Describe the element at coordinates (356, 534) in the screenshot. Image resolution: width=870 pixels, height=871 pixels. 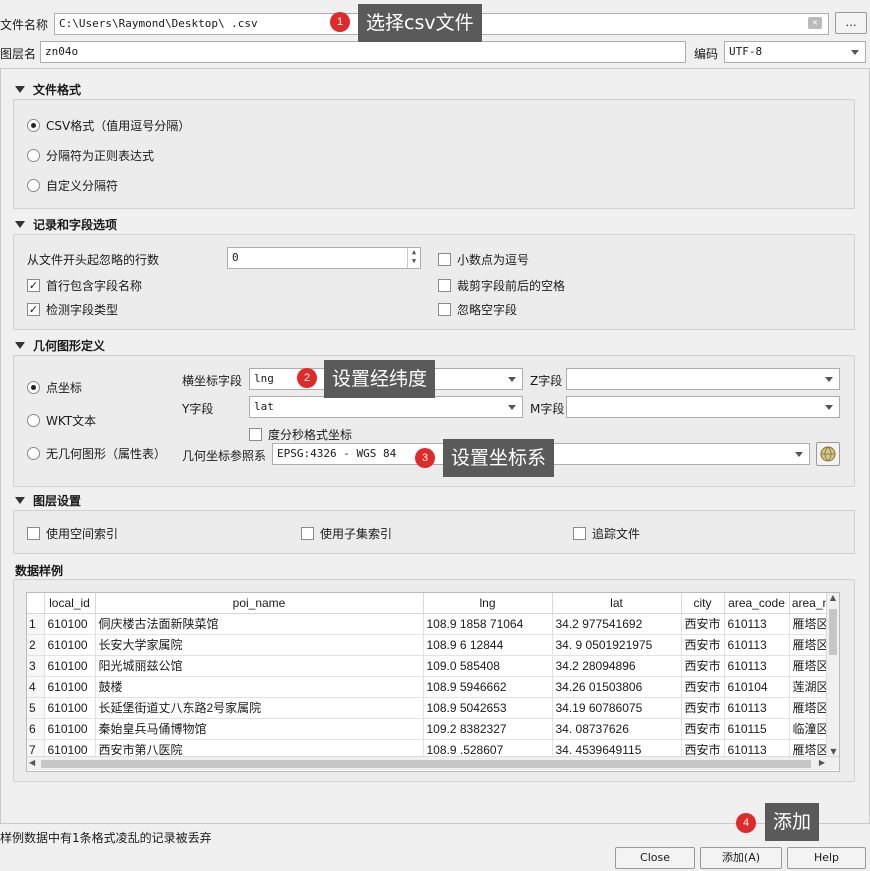
I see `subset-index-label: 使用子集索引` at that location.